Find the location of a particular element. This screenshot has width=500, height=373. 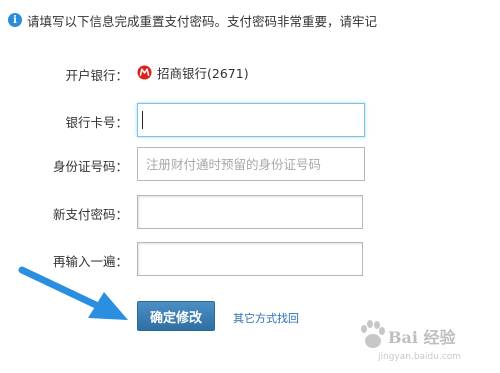

bank-name: 招商银行(2671) is located at coordinates (203, 73).